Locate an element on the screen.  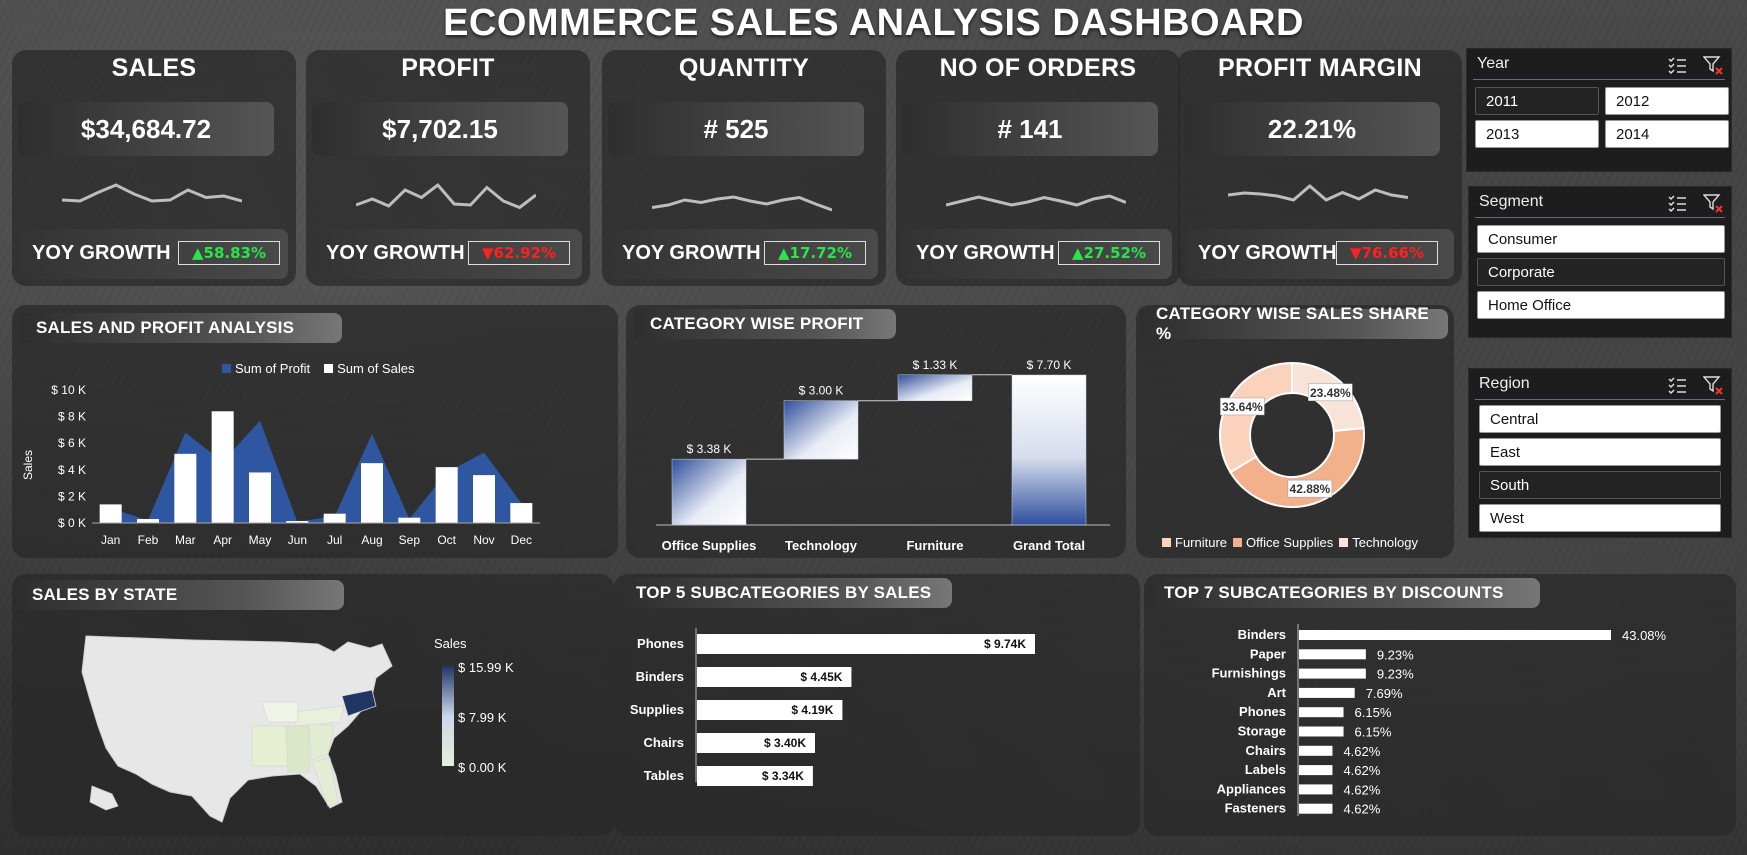
kpi-title: PROFIT is located at coordinates (448, 68).